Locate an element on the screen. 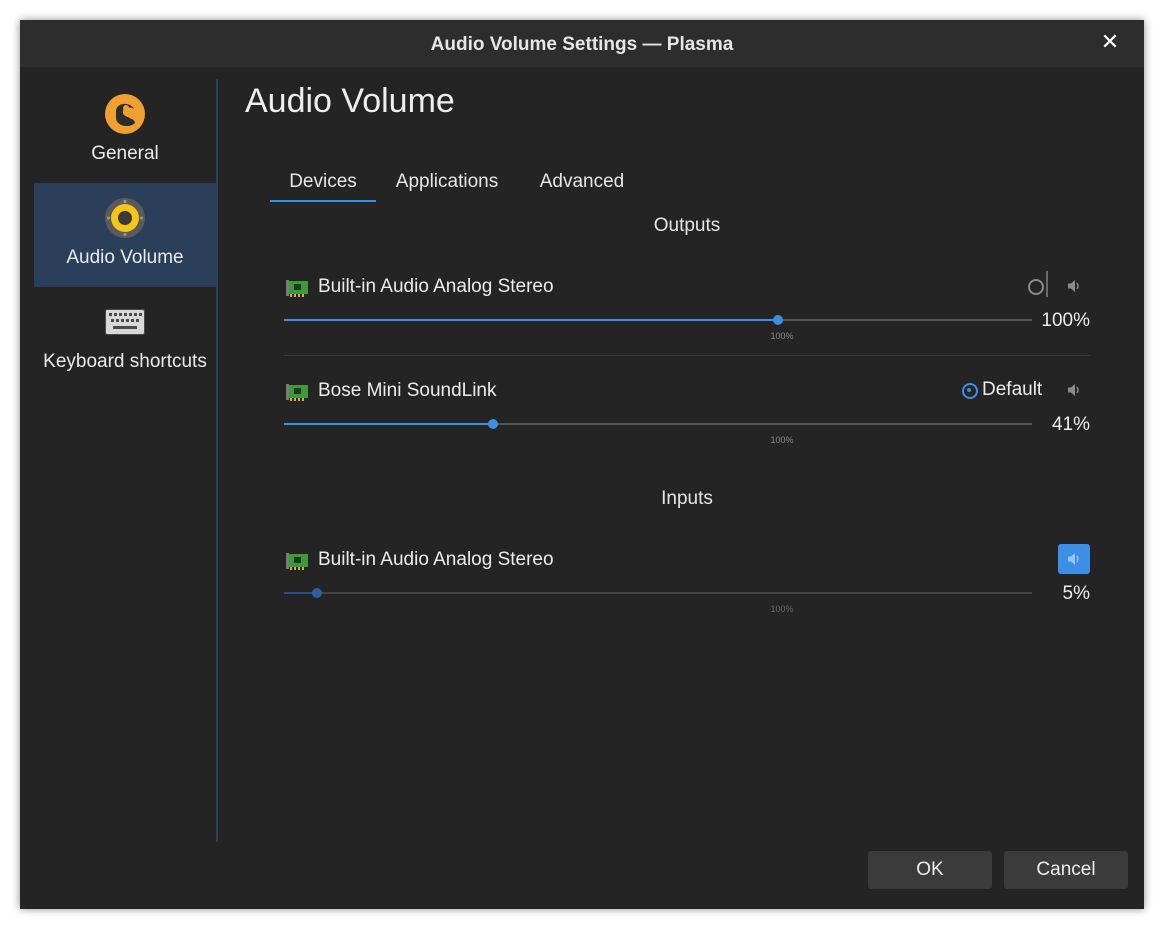 Image resolution: width=1164 pixels, height=929 pixels. focus-separator is located at coordinates (1047, 284).